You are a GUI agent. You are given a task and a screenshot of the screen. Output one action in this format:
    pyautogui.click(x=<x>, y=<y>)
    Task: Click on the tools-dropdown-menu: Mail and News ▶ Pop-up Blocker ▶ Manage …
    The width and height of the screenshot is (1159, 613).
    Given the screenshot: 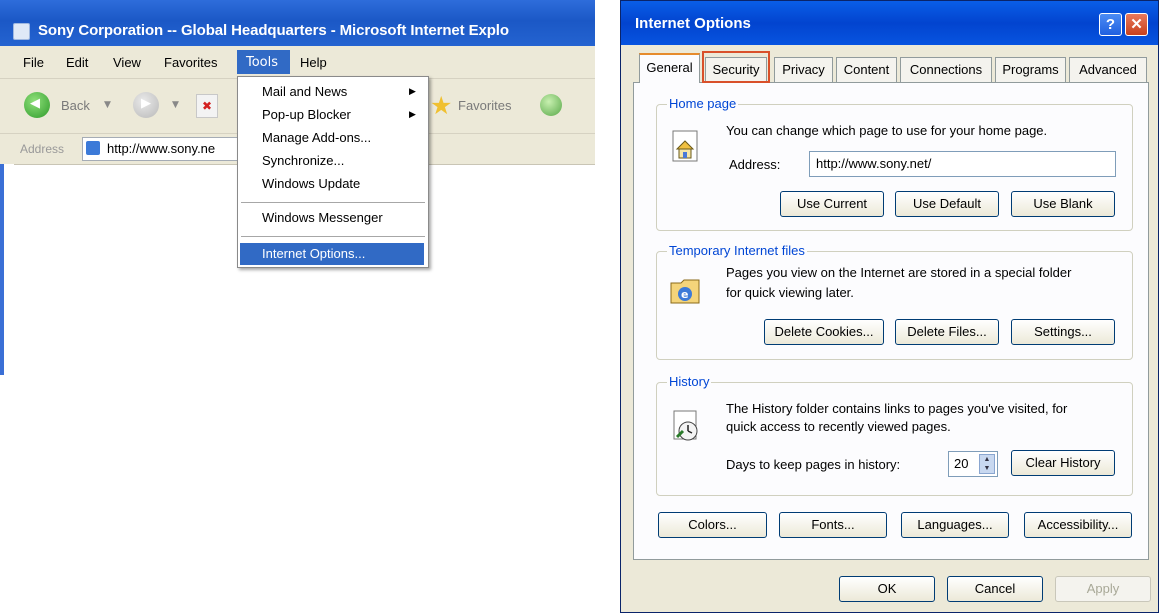 What is the action you would take?
    pyautogui.click(x=333, y=172)
    